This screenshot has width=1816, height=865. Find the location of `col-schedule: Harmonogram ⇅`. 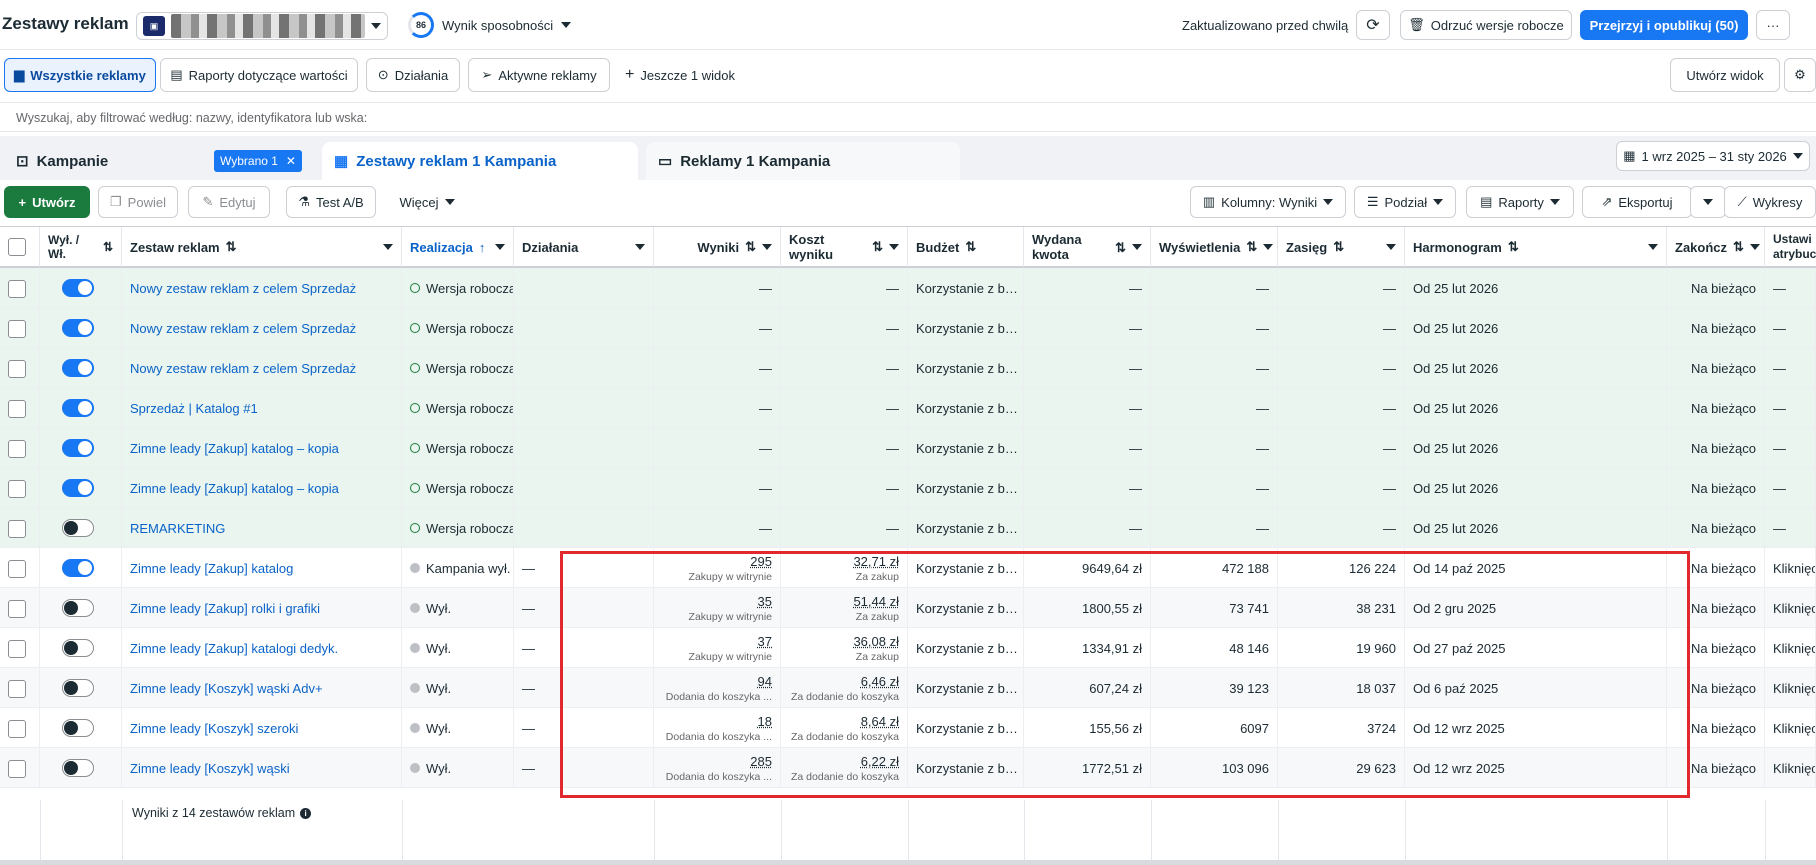

col-schedule: Harmonogram ⇅ is located at coordinates (1536, 247).